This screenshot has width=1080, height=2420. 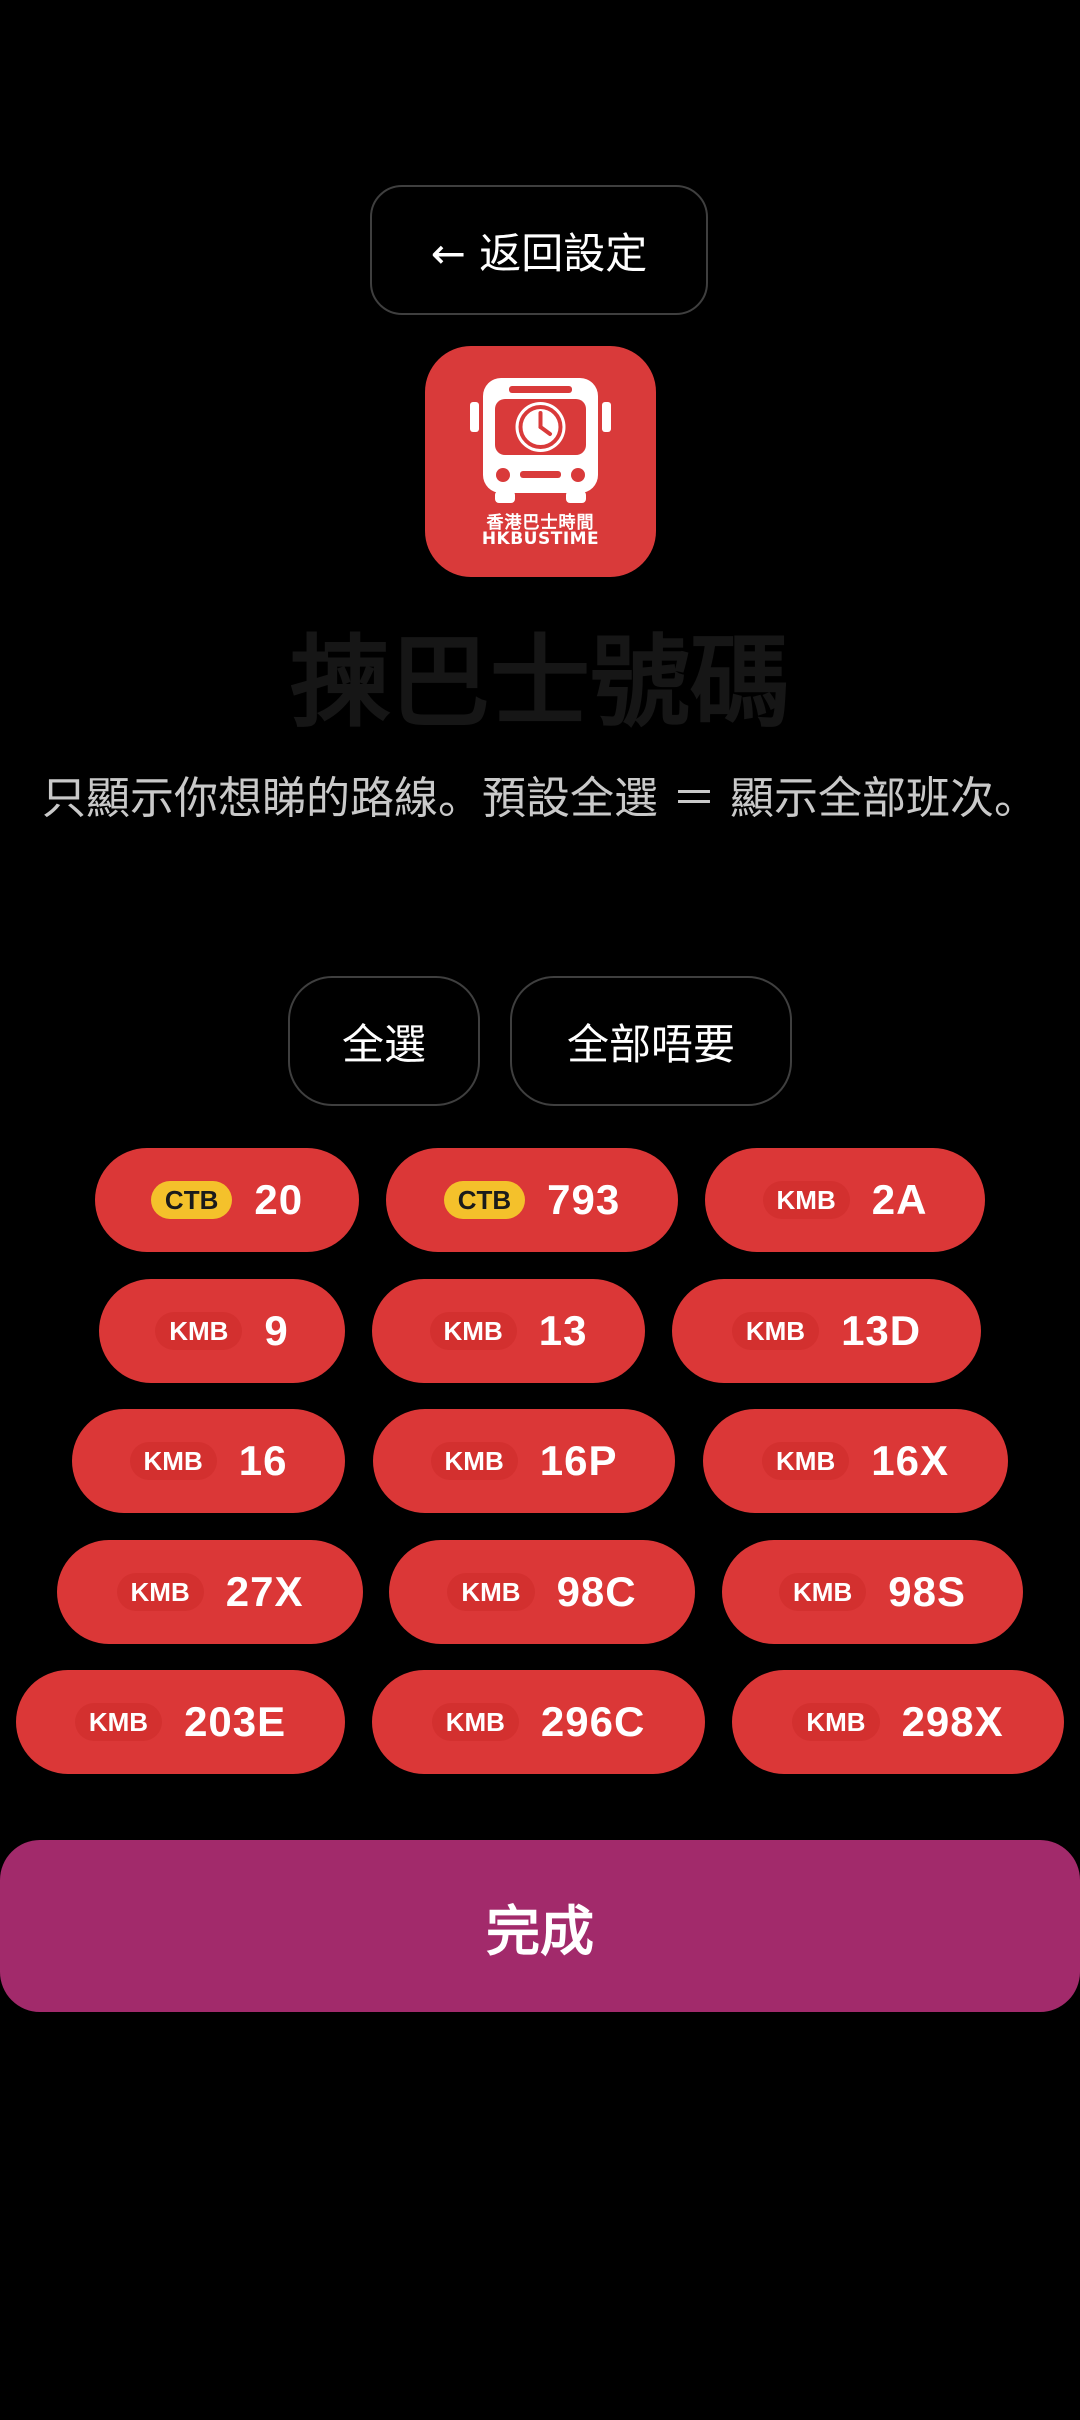 What do you see at coordinates (542, 1592) in the screenshot?
I see `route-chip: KMB 98C` at bounding box center [542, 1592].